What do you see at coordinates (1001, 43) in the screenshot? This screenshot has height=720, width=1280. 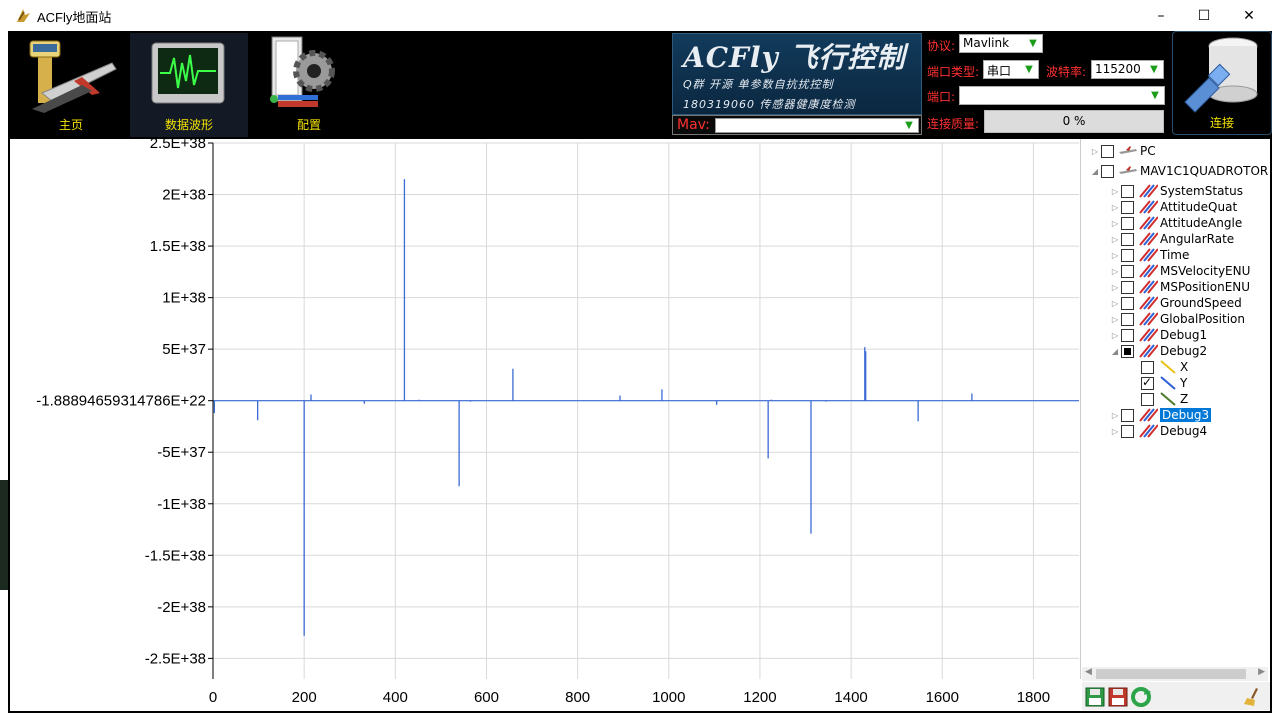 I see `protocol-dropdown: Mavlink ▼` at bounding box center [1001, 43].